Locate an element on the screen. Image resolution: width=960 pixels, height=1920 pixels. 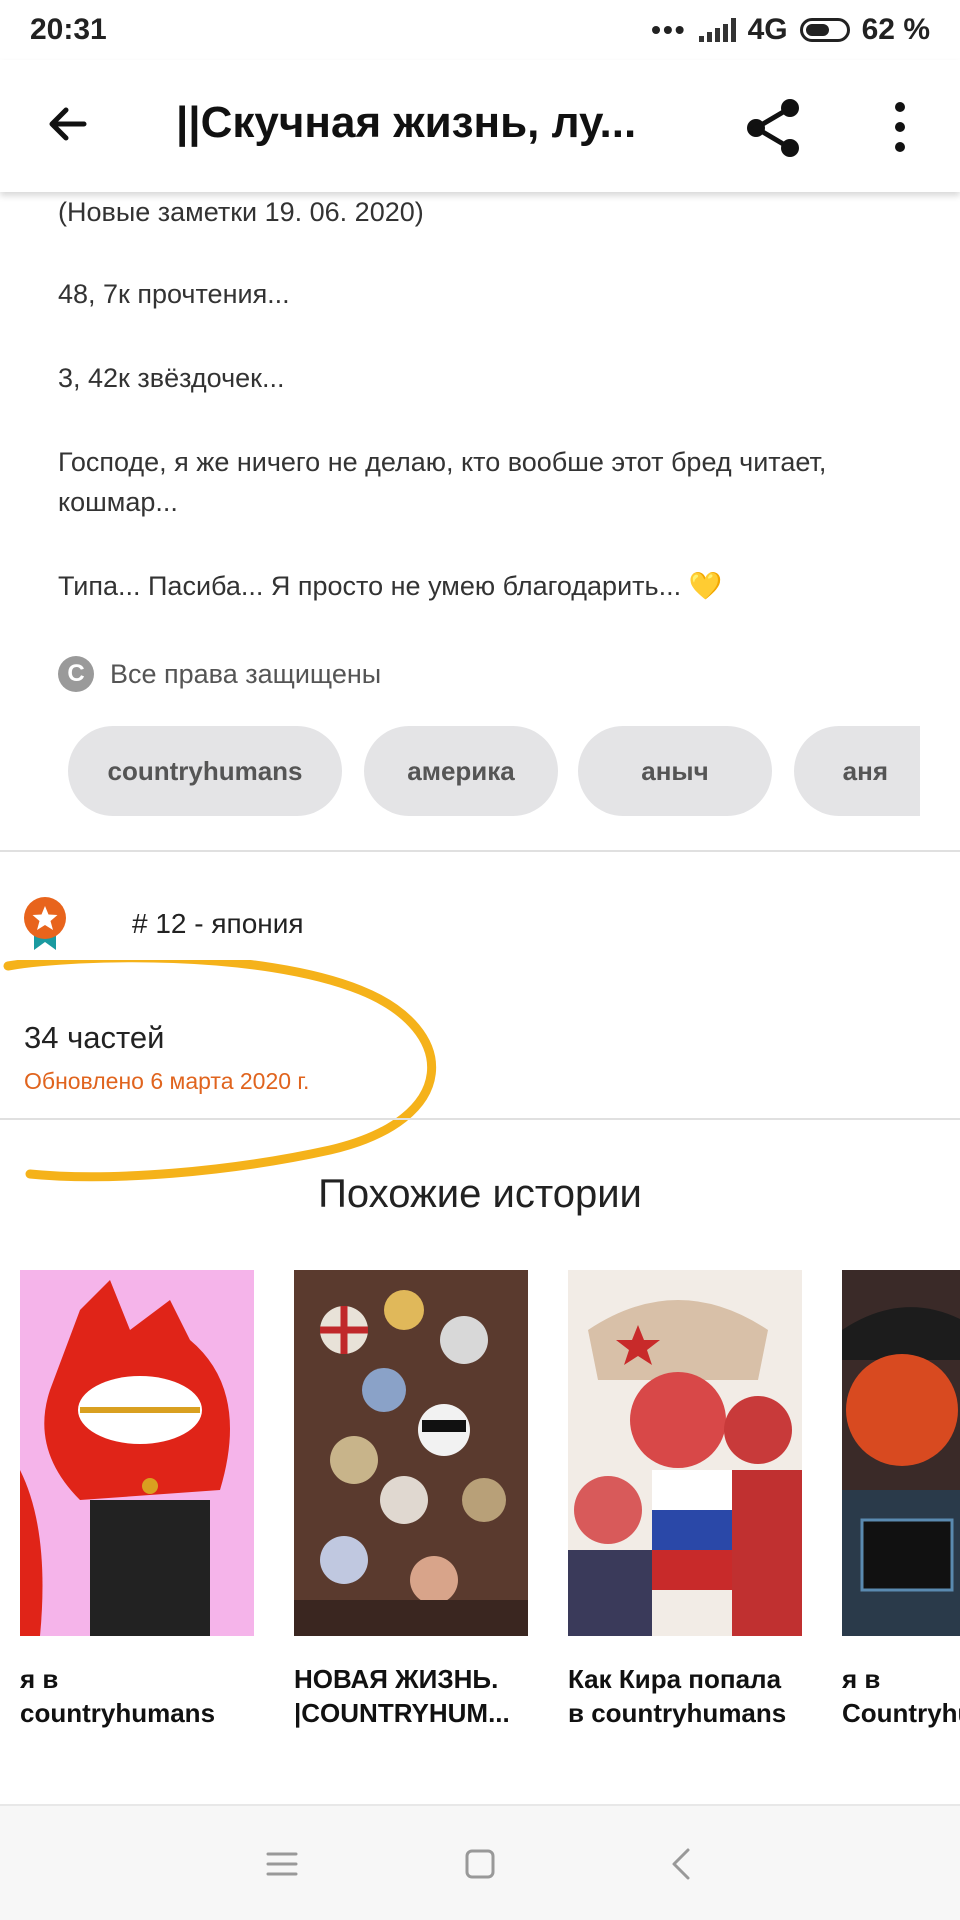
ranking-text: # 12 - япония is located at coordinates (218, 923).